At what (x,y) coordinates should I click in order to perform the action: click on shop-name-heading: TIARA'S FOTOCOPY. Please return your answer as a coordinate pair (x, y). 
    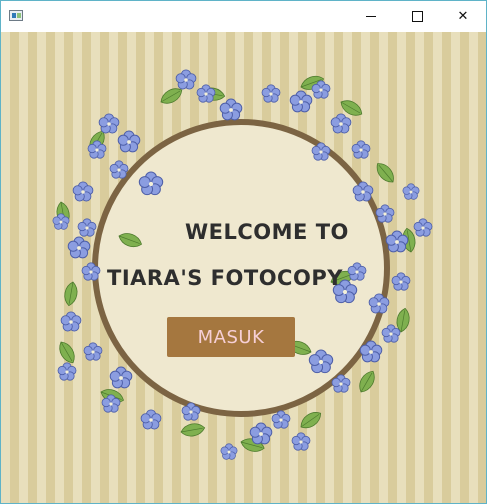
    Looking at the image, I should click on (225, 278).